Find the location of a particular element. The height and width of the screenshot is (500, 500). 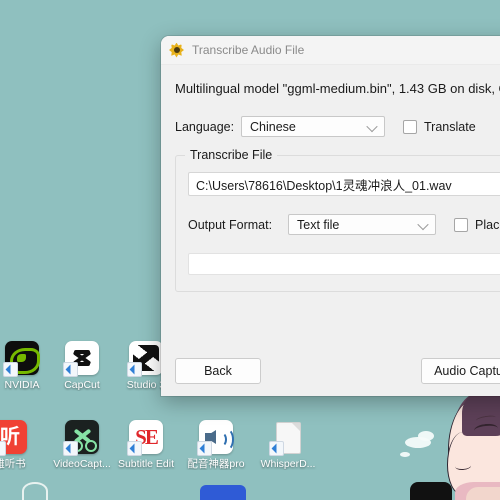

nvidia-icon is located at coordinates (21, 359).